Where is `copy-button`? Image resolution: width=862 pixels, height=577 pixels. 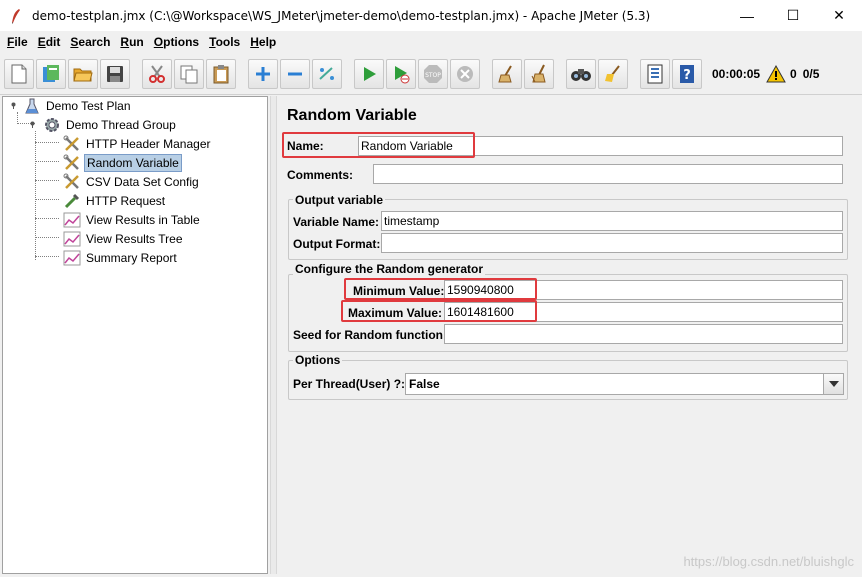
copy-button is located at coordinates (189, 73).